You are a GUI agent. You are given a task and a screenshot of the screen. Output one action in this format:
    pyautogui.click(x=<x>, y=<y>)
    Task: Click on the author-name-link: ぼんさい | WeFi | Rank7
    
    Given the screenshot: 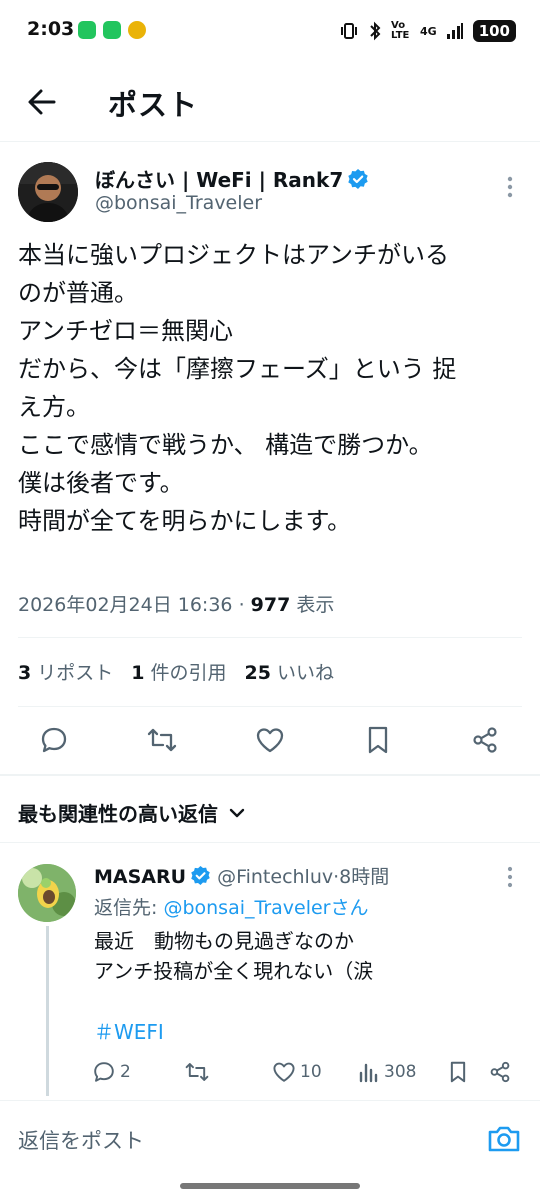 What is the action you would take?
    pyautogui.click(x=232, y=178)
    